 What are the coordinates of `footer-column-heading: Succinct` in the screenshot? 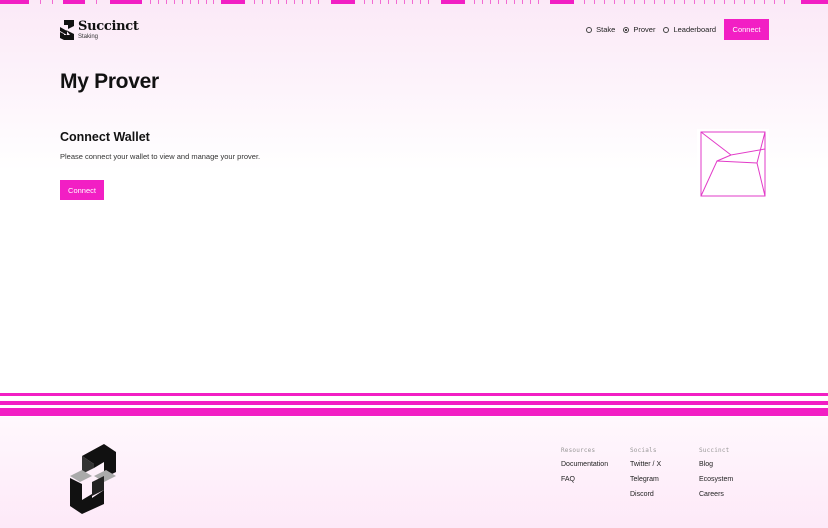 It's located at (714, 450).